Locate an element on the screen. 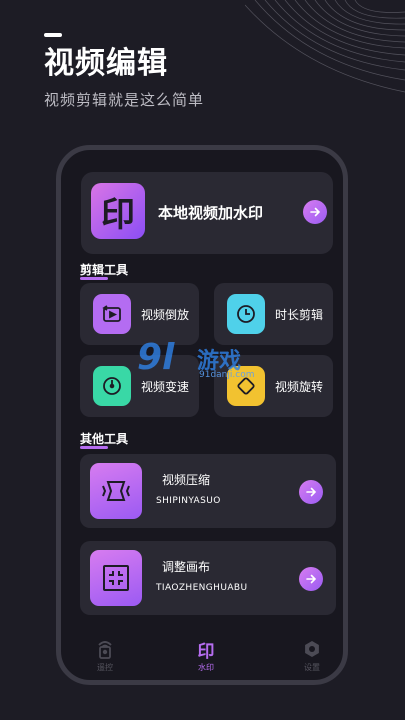 The image size is (405, 720). section-label: 其他工具 is located at coordinates (104, 439).